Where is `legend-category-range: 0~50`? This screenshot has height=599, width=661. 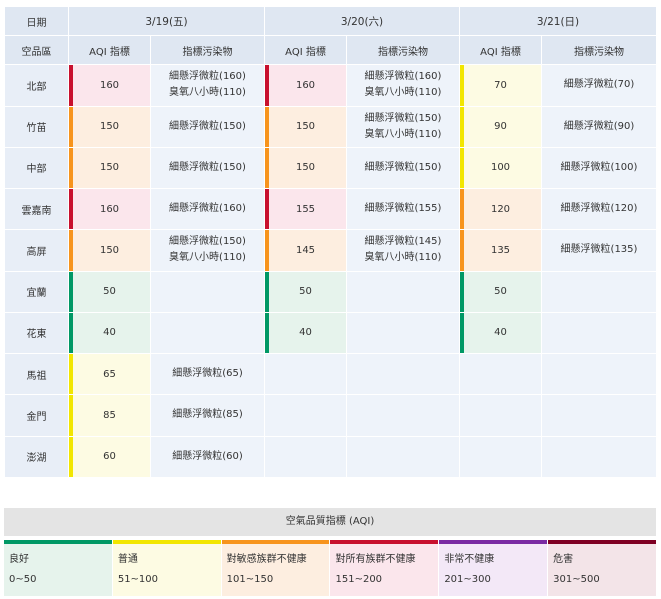 legend-category-range: 0~50 is located at coordinates (23, 579).